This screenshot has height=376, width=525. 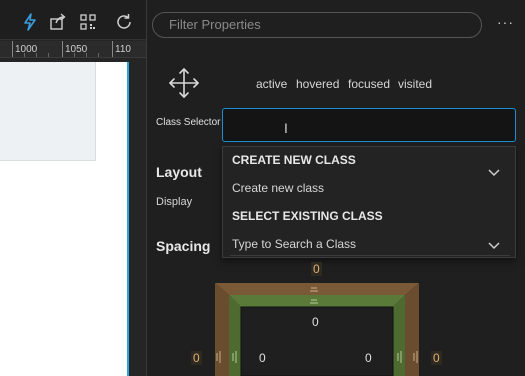 I want to click on move-icon, so click(x=184, y=83).